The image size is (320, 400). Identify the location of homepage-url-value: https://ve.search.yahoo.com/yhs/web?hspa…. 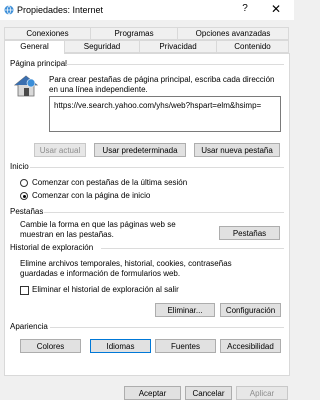
(158, 105).